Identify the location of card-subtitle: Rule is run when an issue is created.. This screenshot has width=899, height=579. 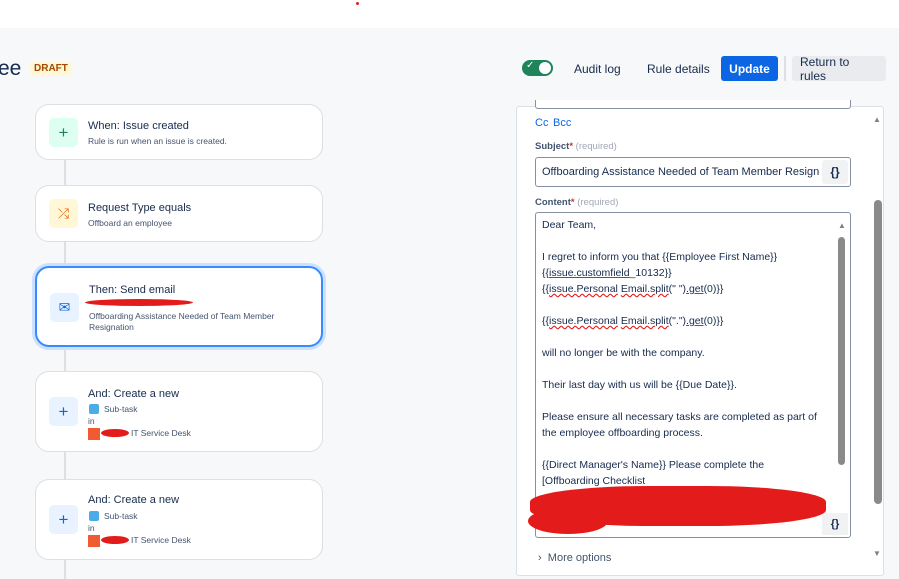
(157, 141).